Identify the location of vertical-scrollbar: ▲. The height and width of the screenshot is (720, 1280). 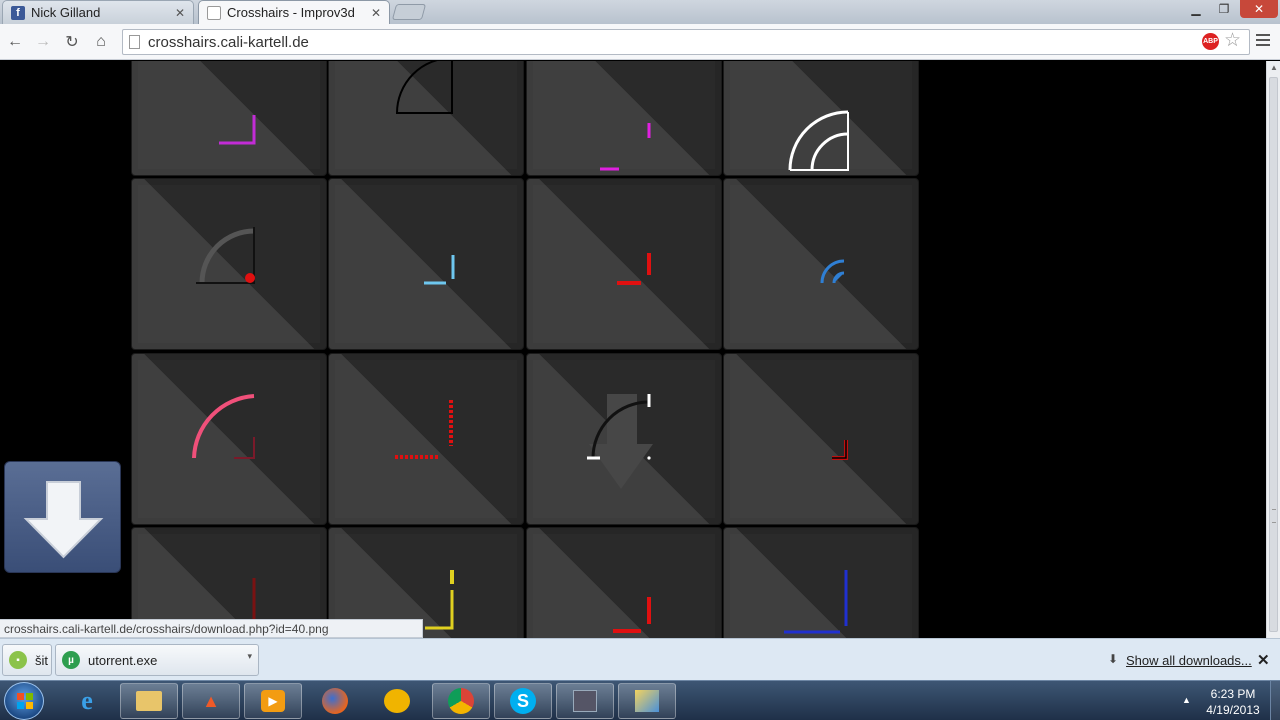
(1273, 349).